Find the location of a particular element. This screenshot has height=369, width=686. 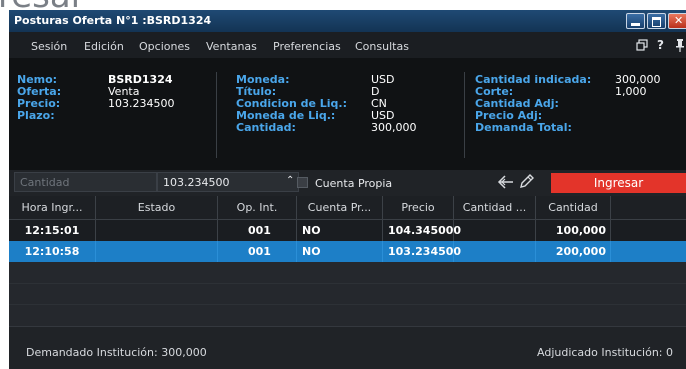

cell-precio: 103.234500 is located at coordinates (422, 251).